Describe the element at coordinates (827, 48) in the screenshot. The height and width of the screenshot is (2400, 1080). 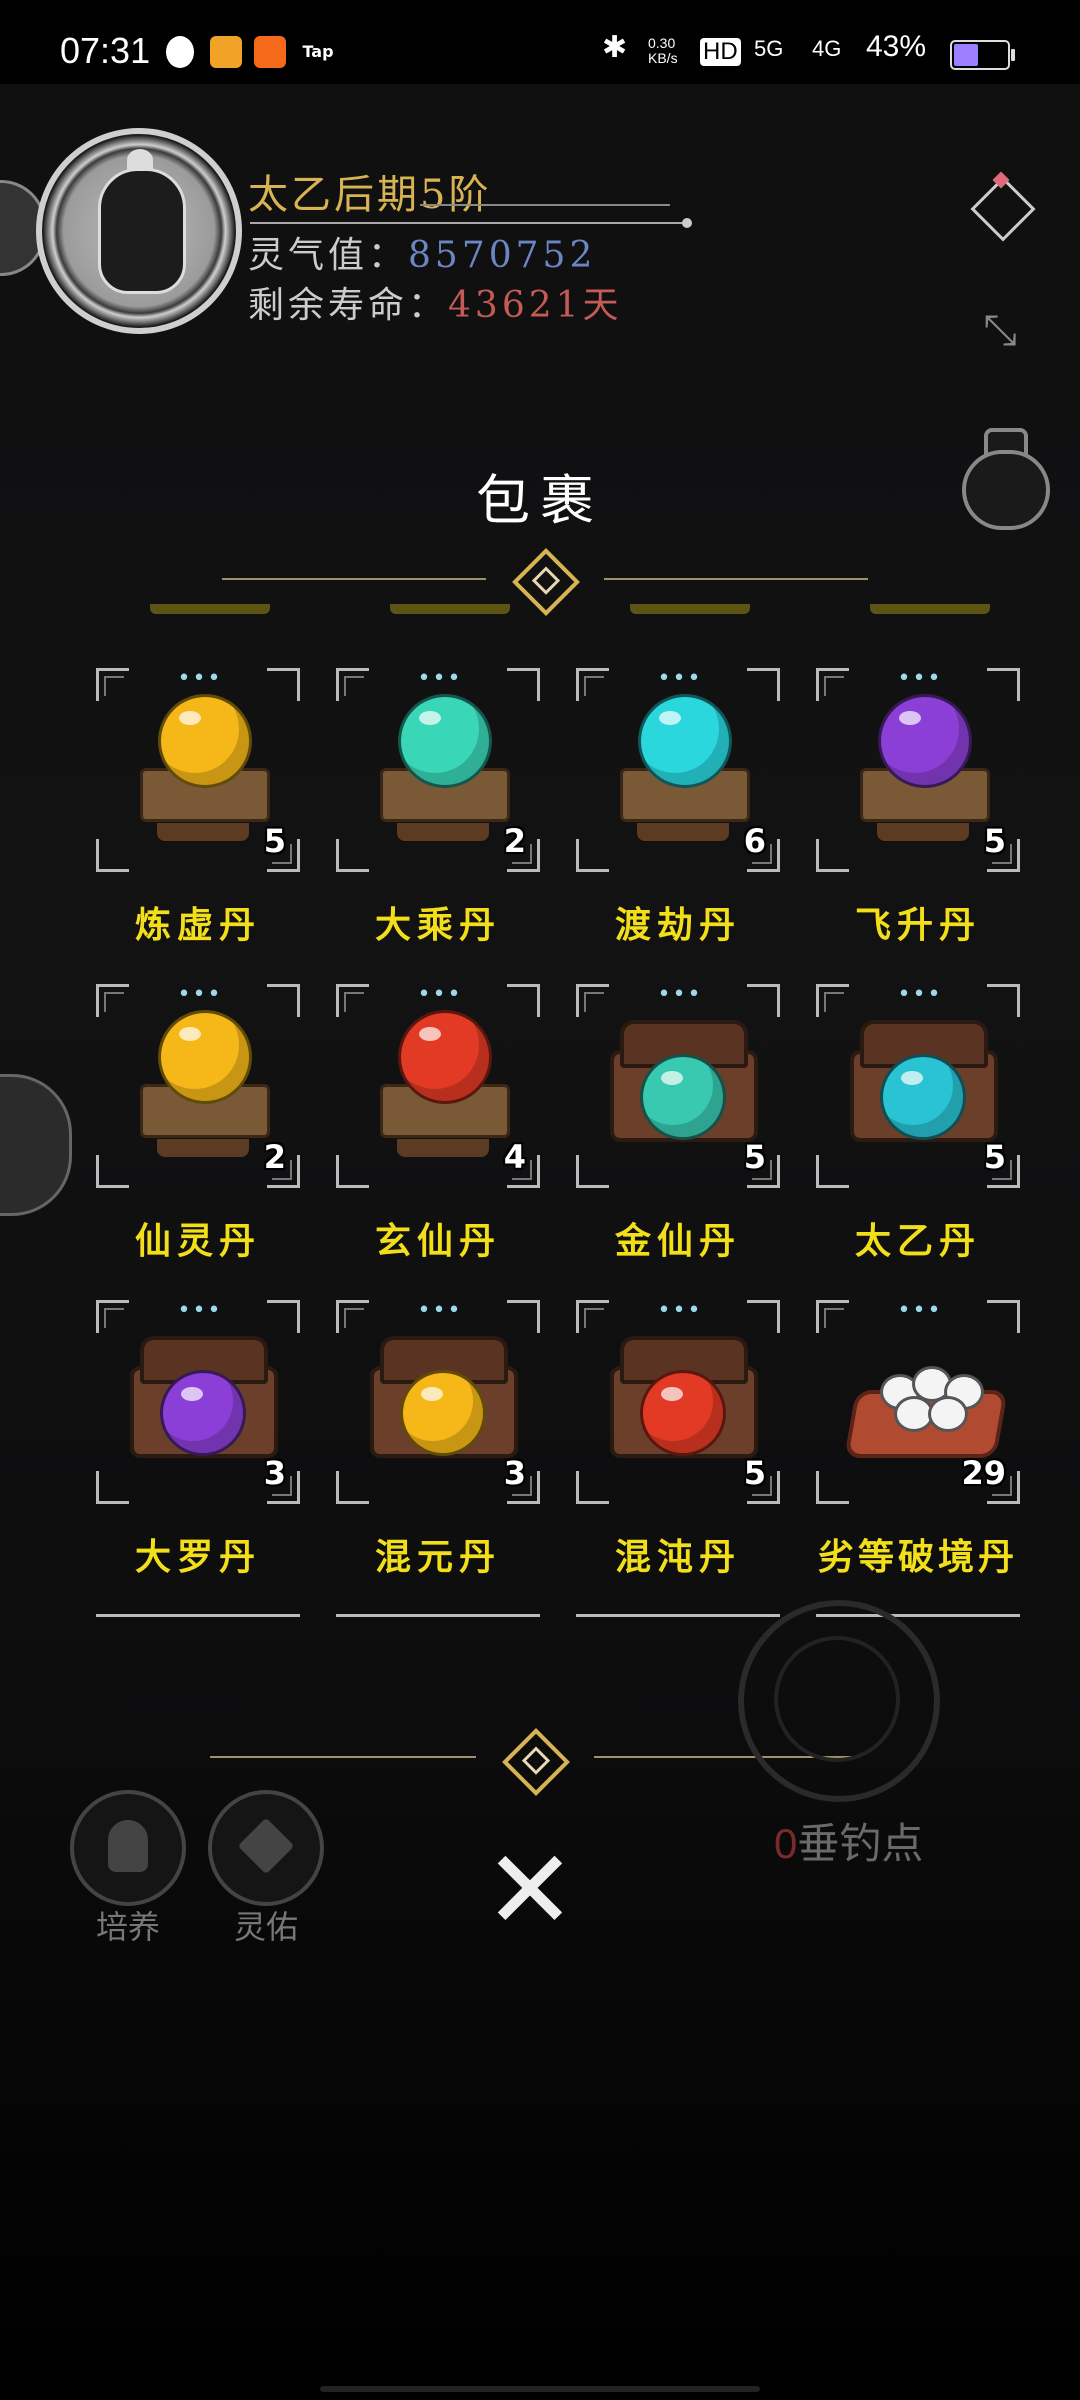
I see `4g-signal-icon: 4G` at that location.